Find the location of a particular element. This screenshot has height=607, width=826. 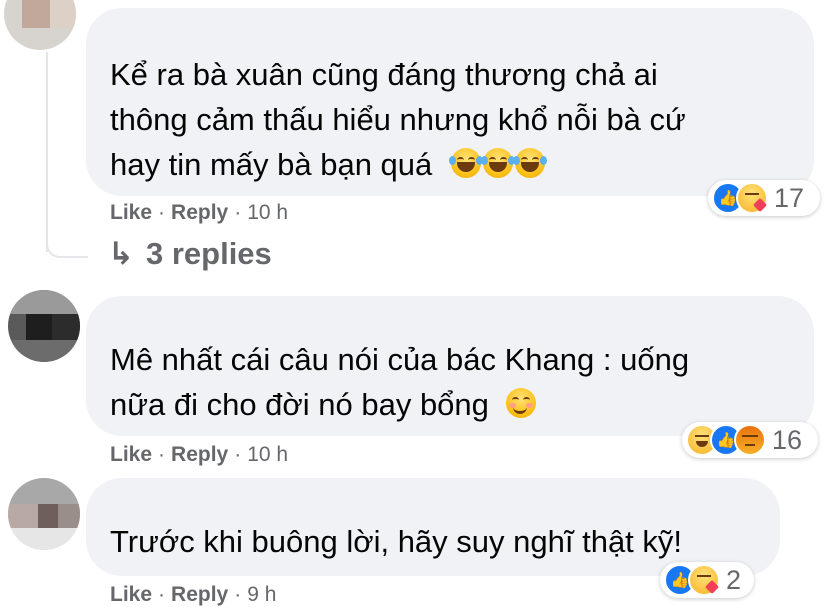

reactions-summary: 👍 17 is located at coordinates (764, 198).